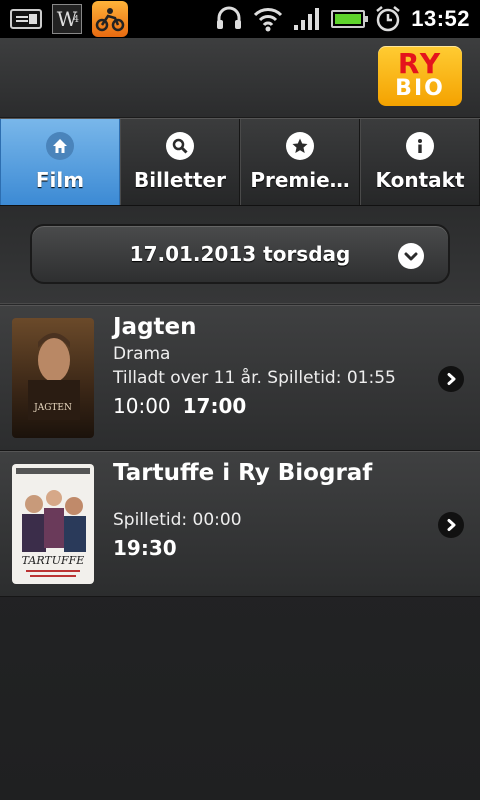  What do you see at coordinates (142, 354) in the screenshot?
I see `movie-genre: Drama` at bounding box center [142, 354].